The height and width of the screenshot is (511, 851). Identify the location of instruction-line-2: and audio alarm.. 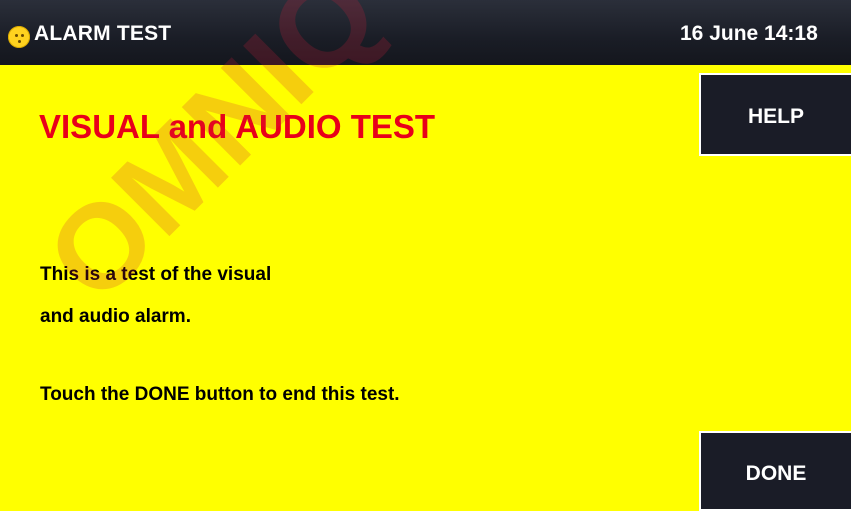
(115, 316).